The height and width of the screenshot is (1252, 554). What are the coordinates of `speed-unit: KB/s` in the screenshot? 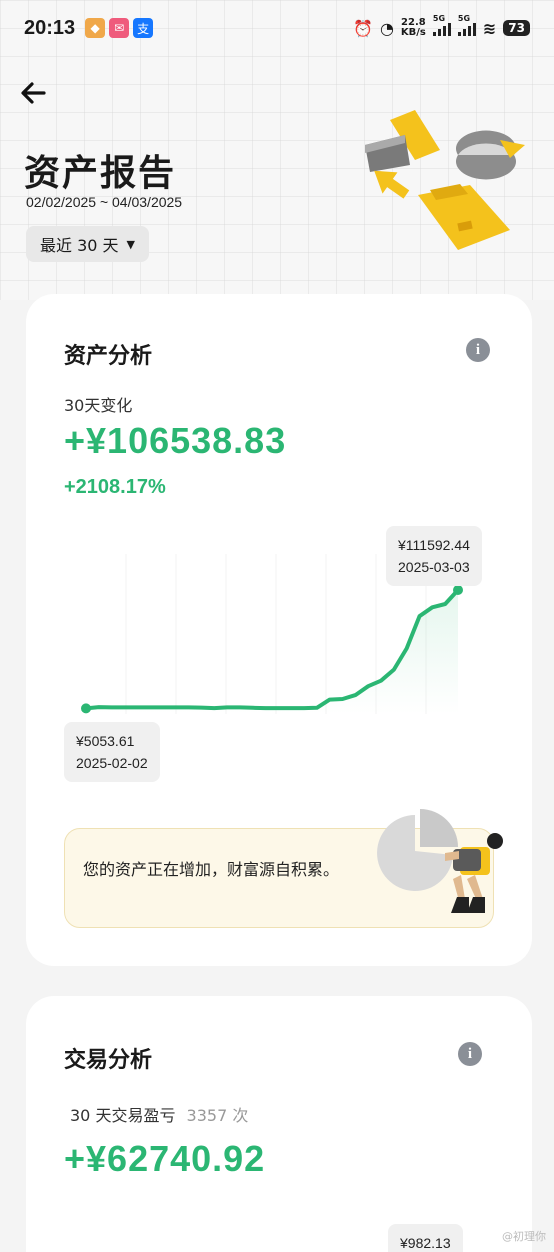 It's located at (413, 32).